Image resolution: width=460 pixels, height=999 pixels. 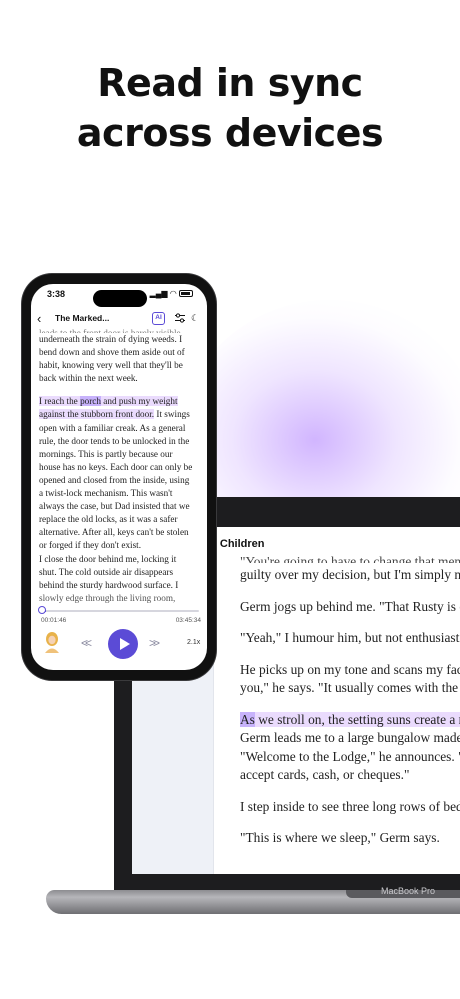 What do you see at coordinates (88, 378) in the screenshot?
I see `text-line: back within the next week.` at bounding box center [88, 378].